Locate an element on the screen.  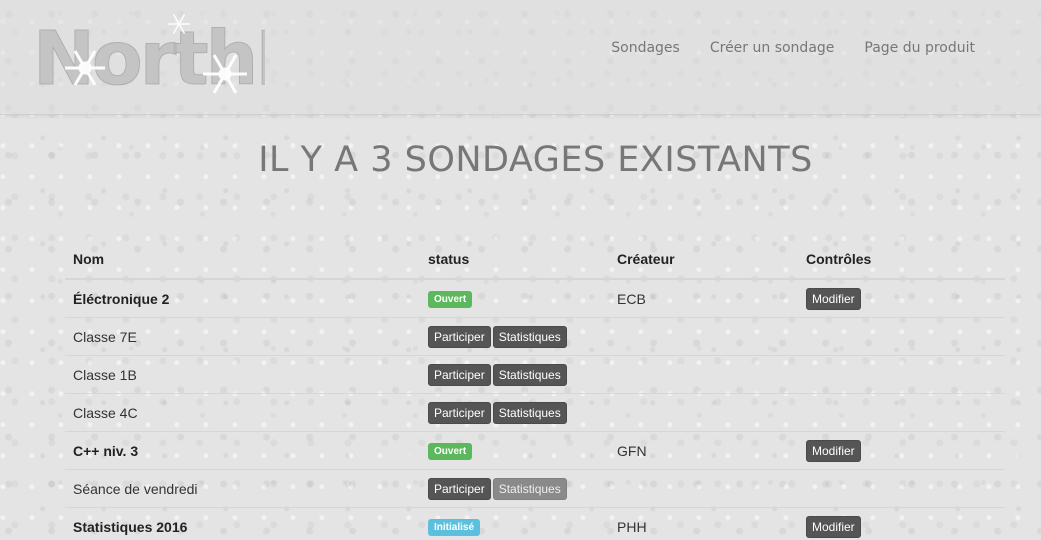
poll-name: Statistiques 2016 is located at coordinates (242, 523).